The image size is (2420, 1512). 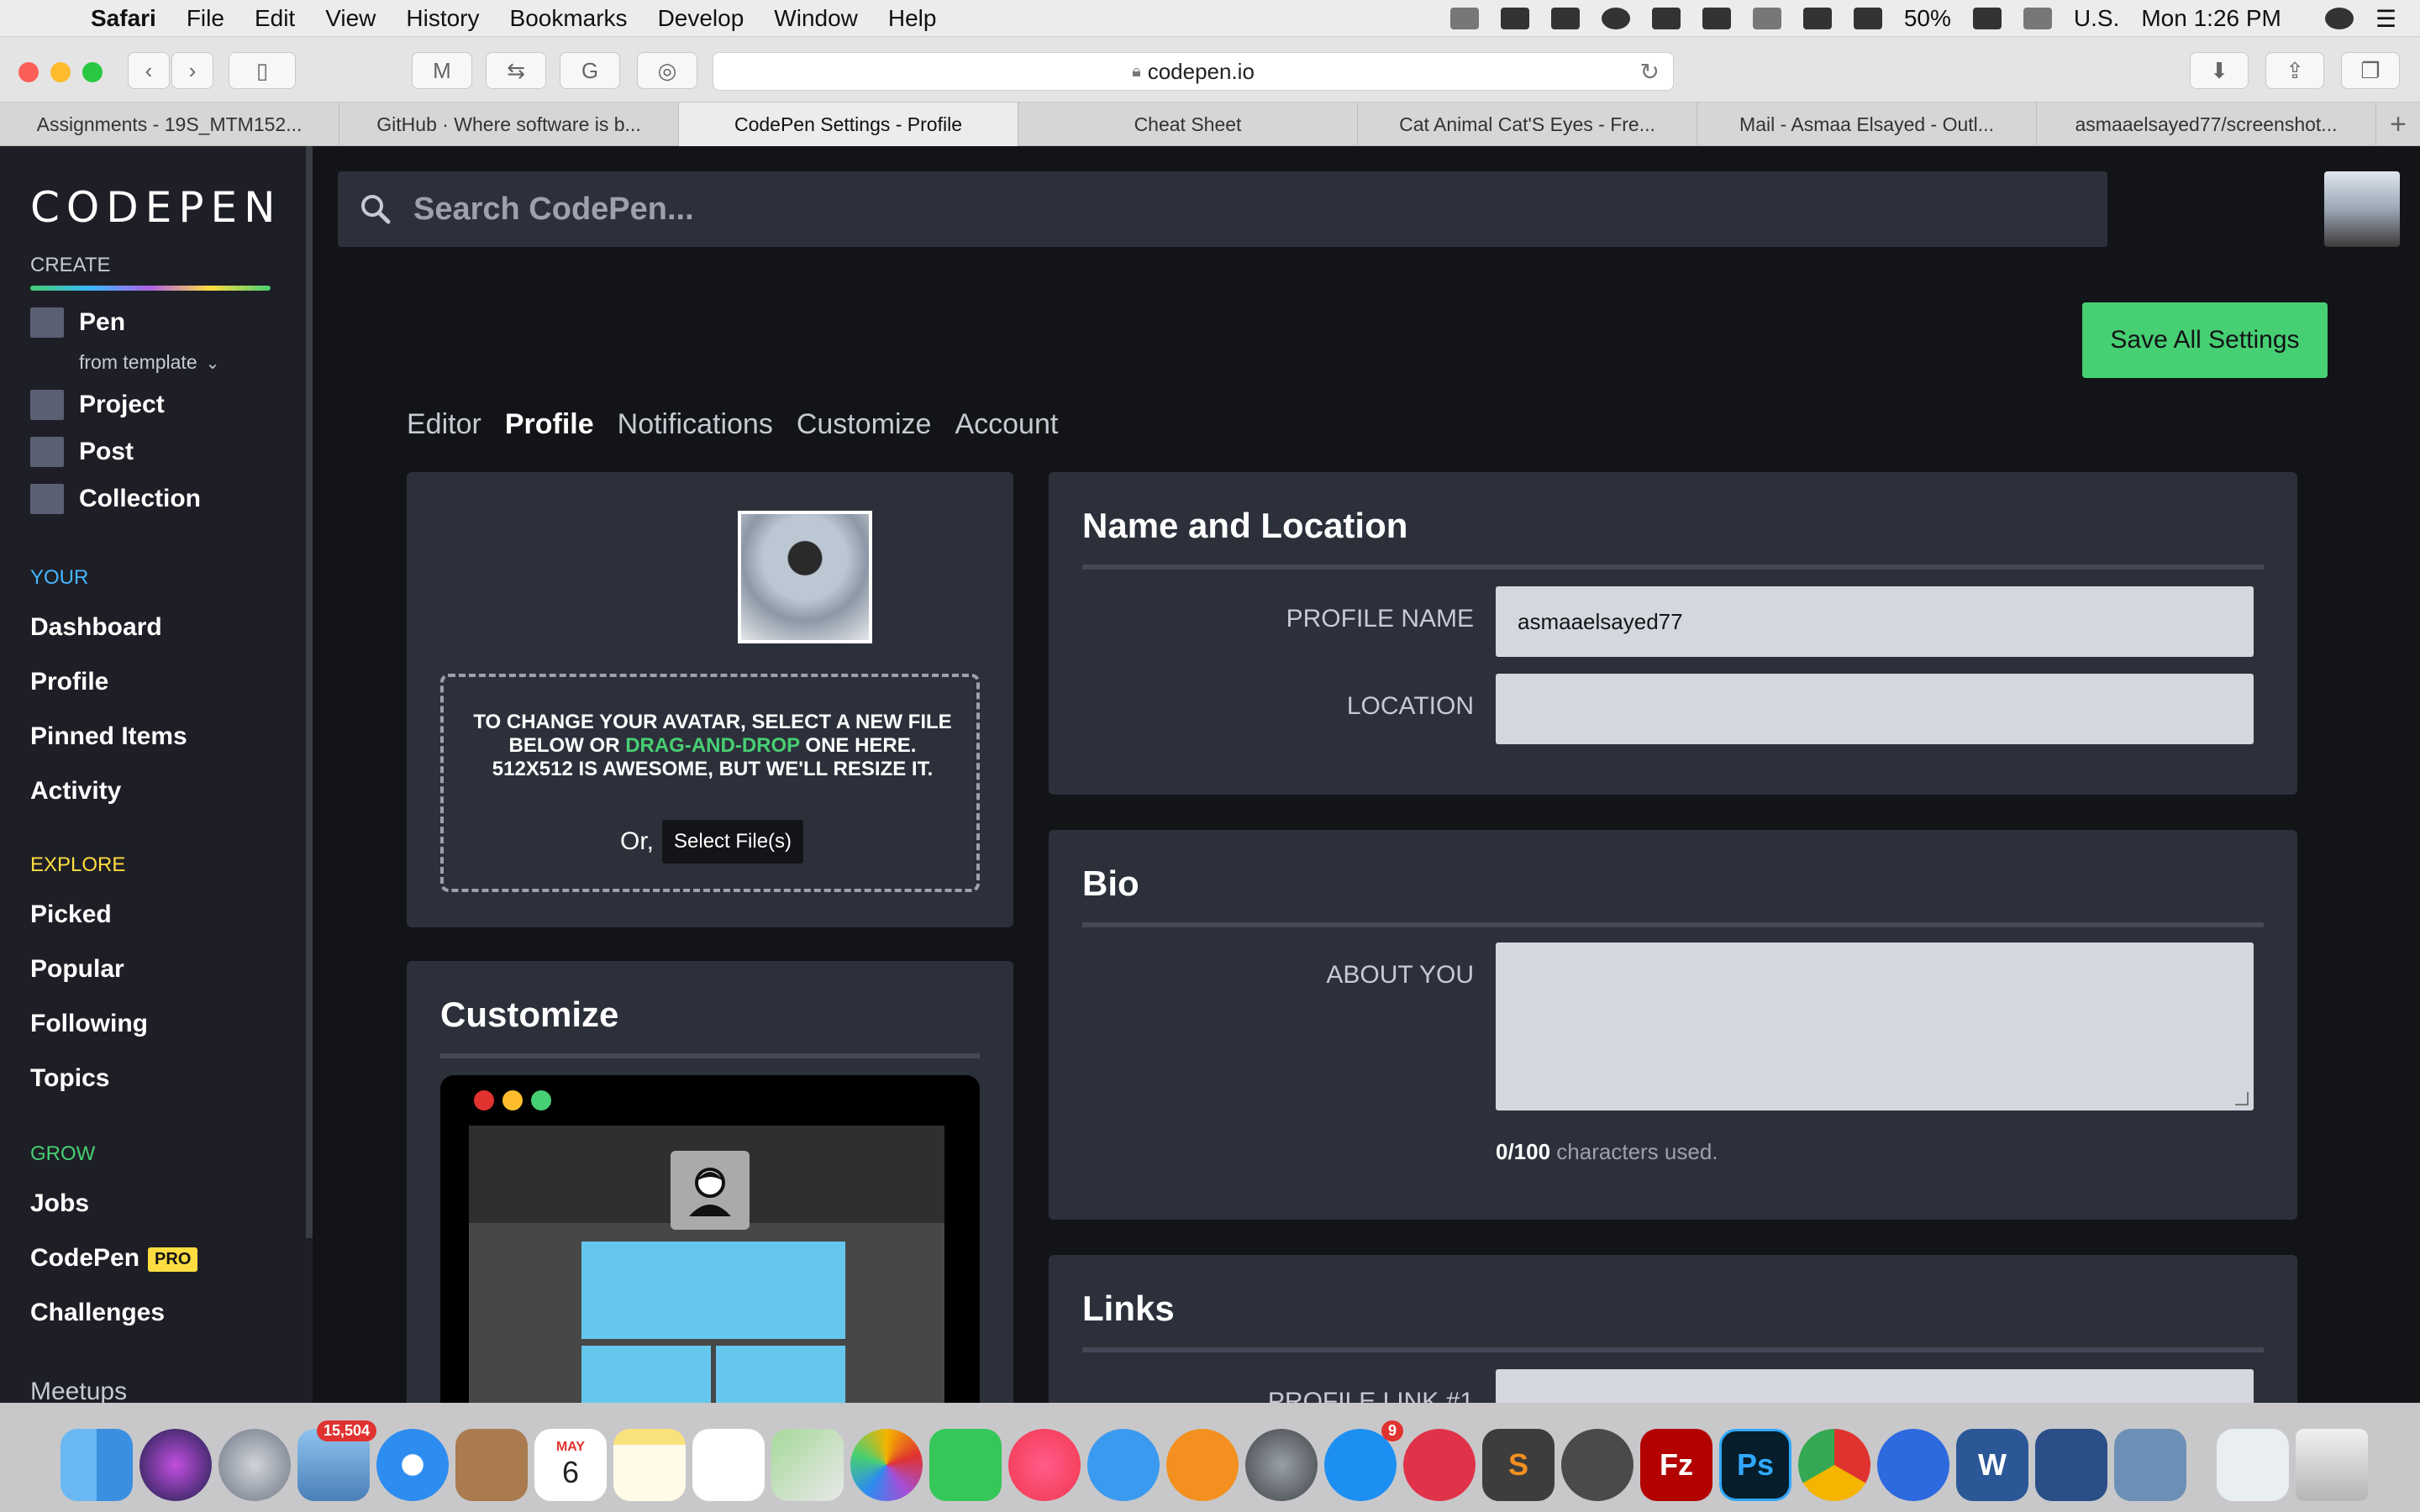 What do you see at coordinates (75, 791) in the screenshot?
I see `sidebar-item-activity: Activity` at bounding box center [75, 791].